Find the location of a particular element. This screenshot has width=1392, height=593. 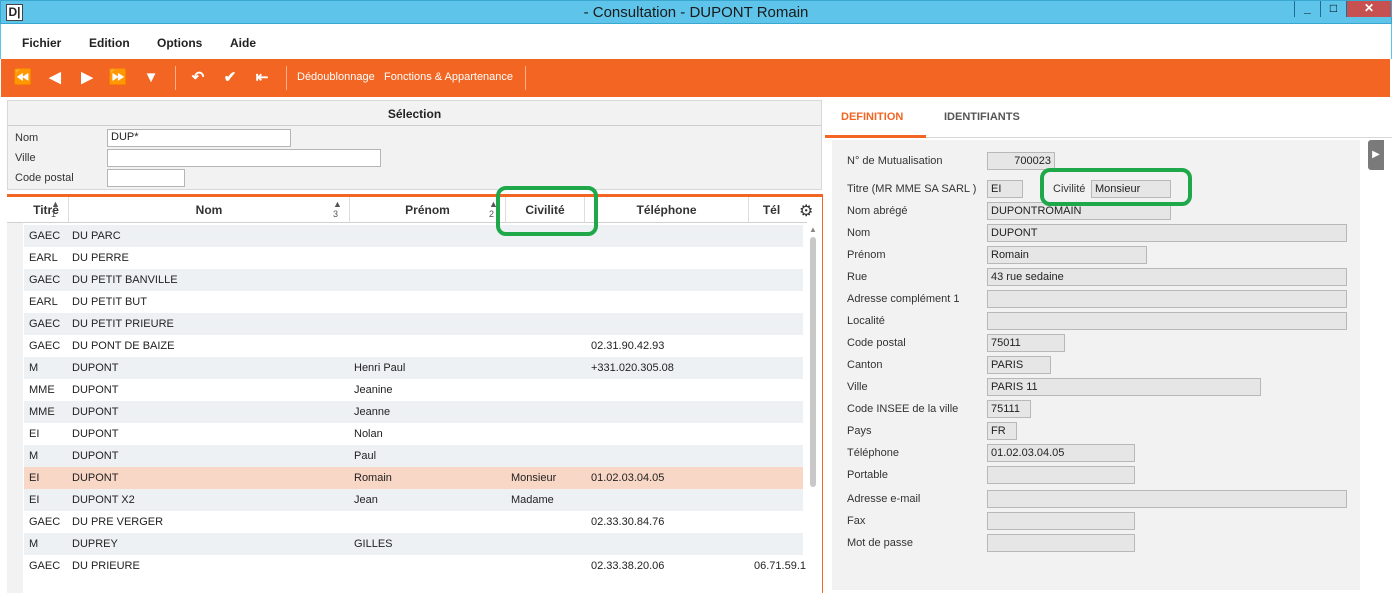

code-postal-search-input is located at coordinates (146, 178).